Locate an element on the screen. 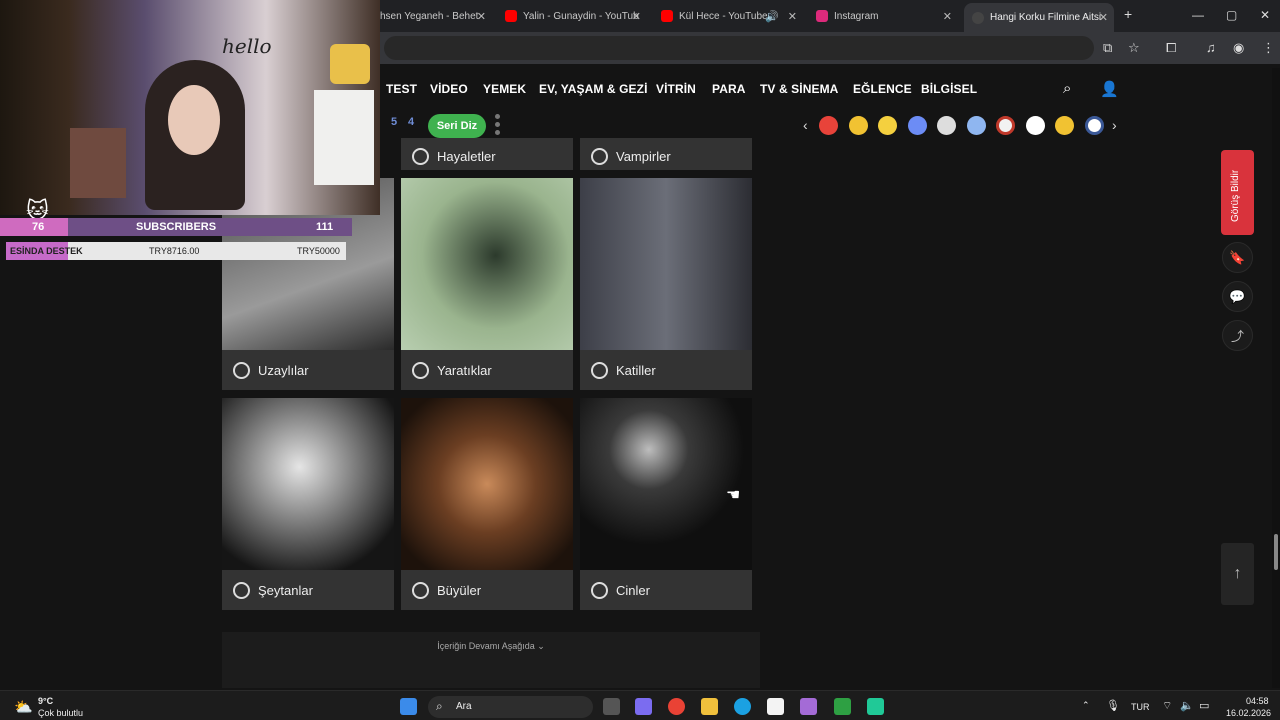  scrollbar-thumb is located at coordinates (1276, 552).